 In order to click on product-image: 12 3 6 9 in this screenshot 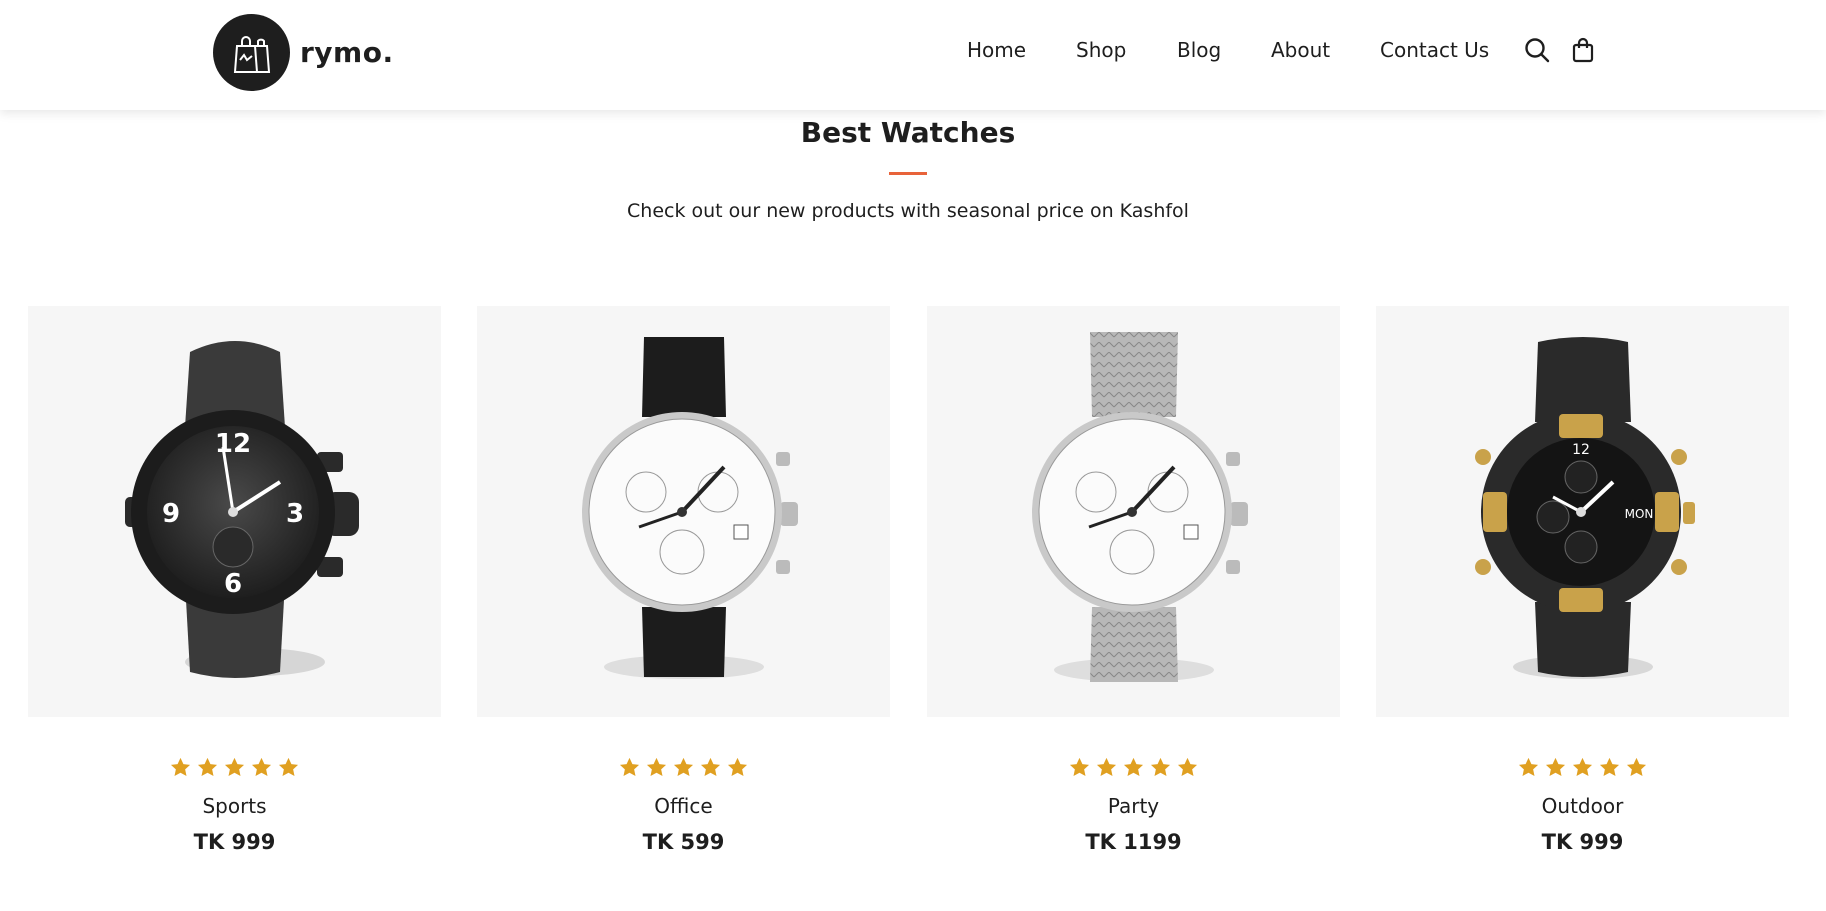, I will do `click(234, 511)`.